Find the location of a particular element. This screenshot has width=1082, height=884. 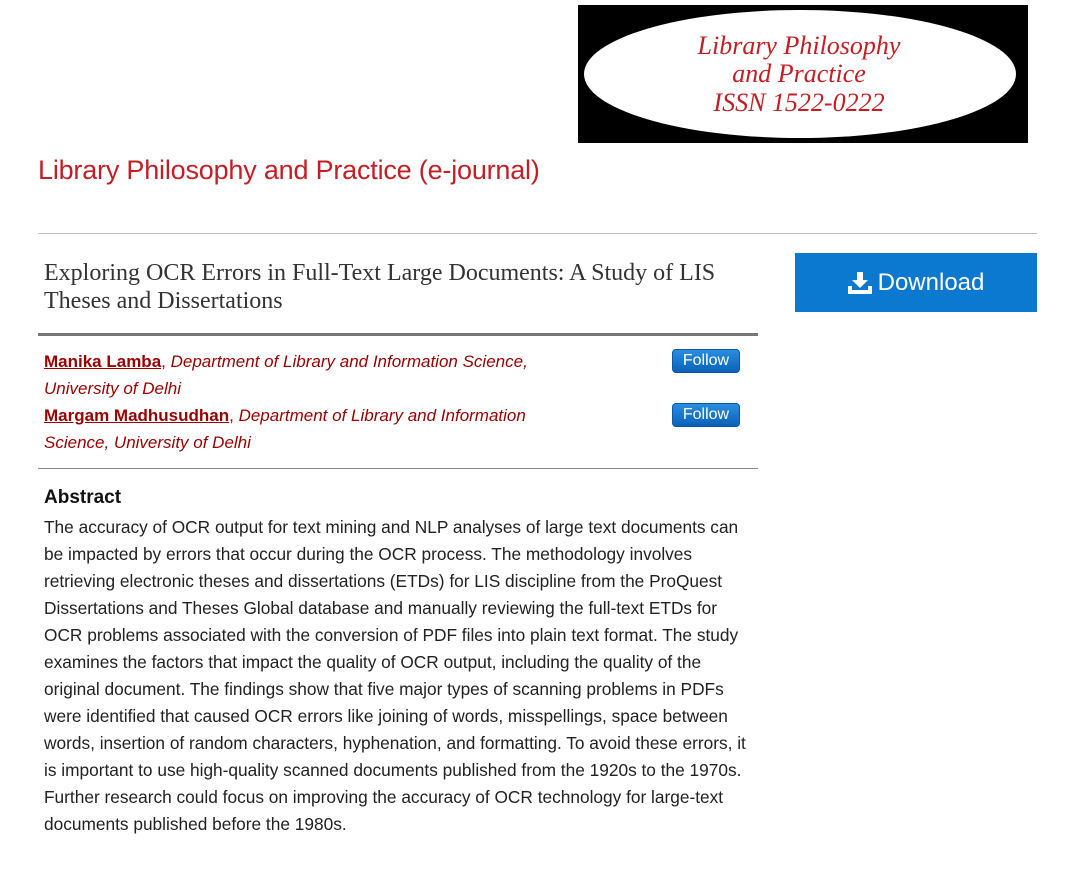

author-name-link: Manika Lamba is located at coordinates (102, 361).